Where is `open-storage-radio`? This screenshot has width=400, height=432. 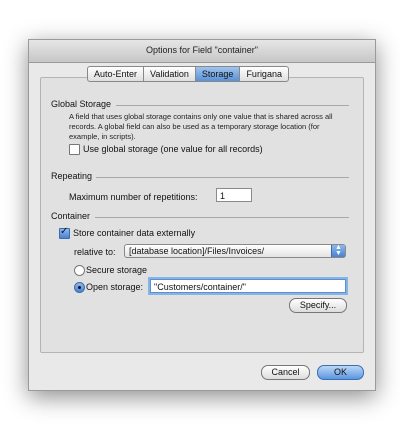 open-storage-radio is located at coordinates (79, 287).